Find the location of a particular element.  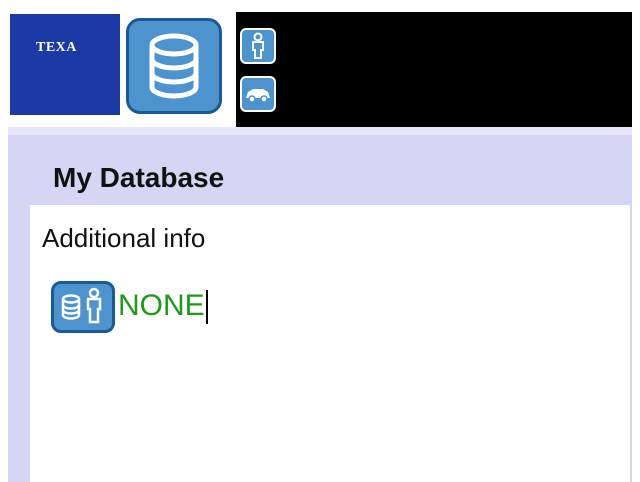

person-icon is located at coordinates (258, 45).